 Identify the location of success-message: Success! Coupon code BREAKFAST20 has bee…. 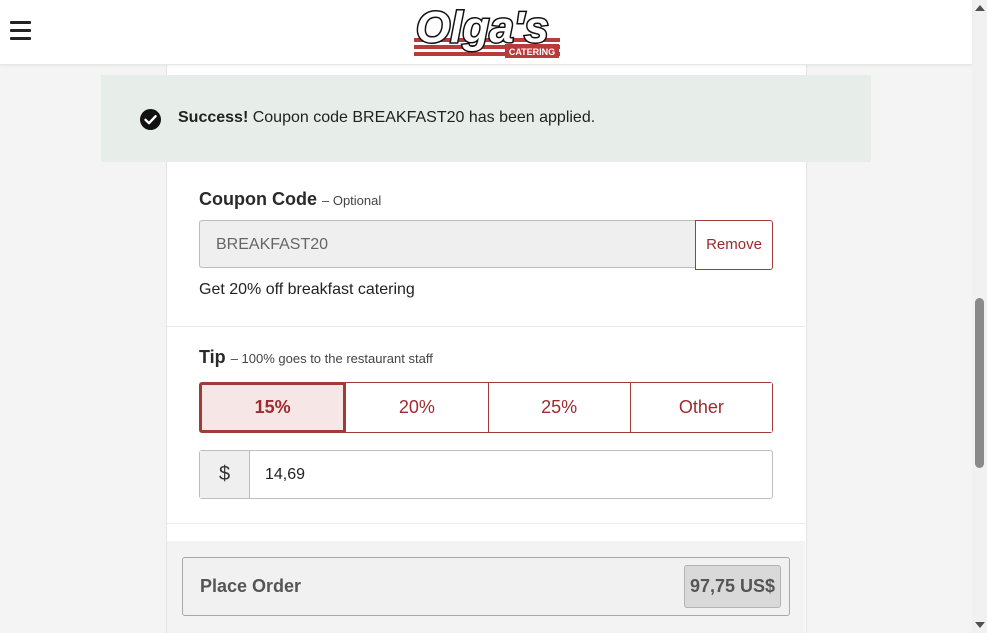
(386, 118).